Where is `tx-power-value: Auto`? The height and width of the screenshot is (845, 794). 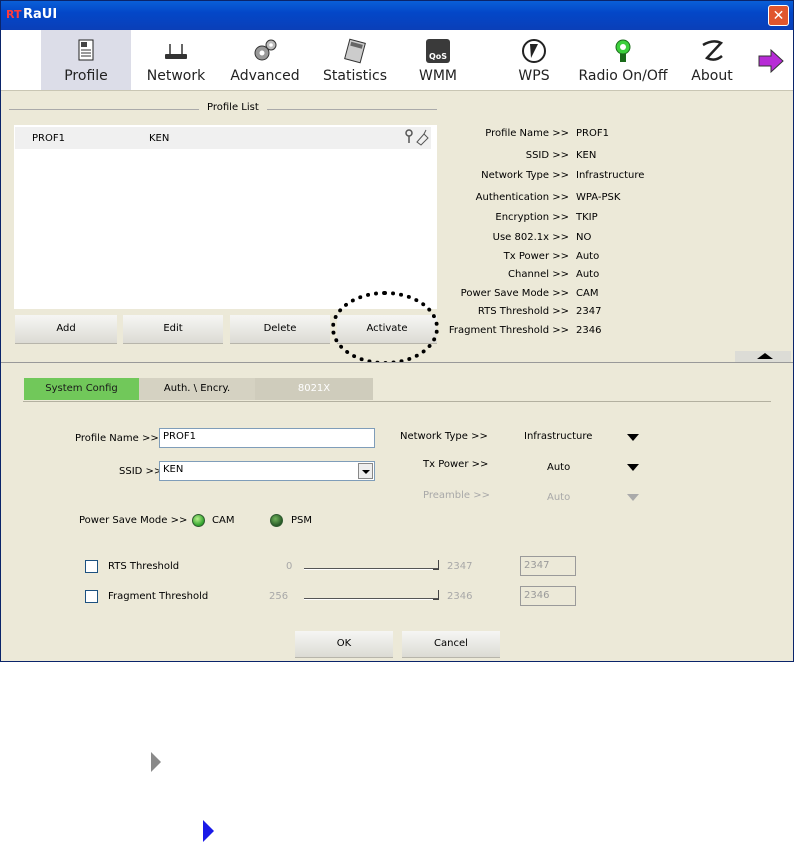
tx-power-value: Auto is located at coordinates (558, 467).